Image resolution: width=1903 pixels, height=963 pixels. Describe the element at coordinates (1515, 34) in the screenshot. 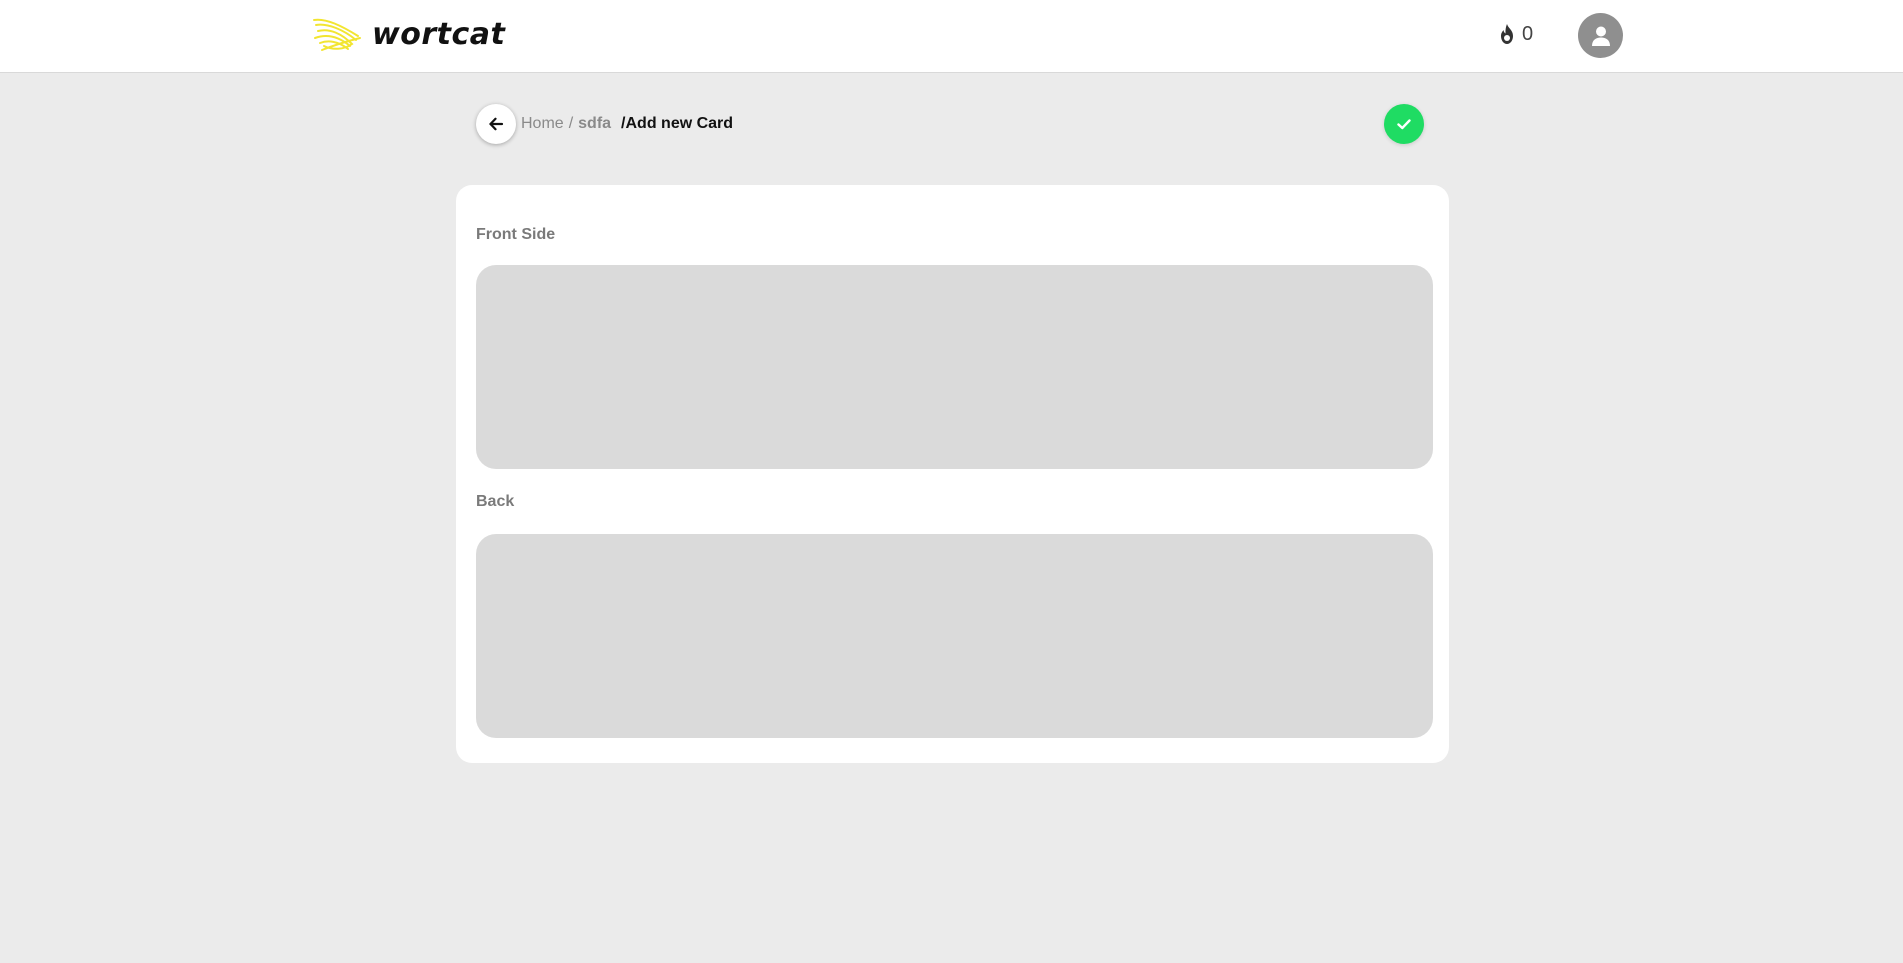

I see `streak-counter: 0` at that location.